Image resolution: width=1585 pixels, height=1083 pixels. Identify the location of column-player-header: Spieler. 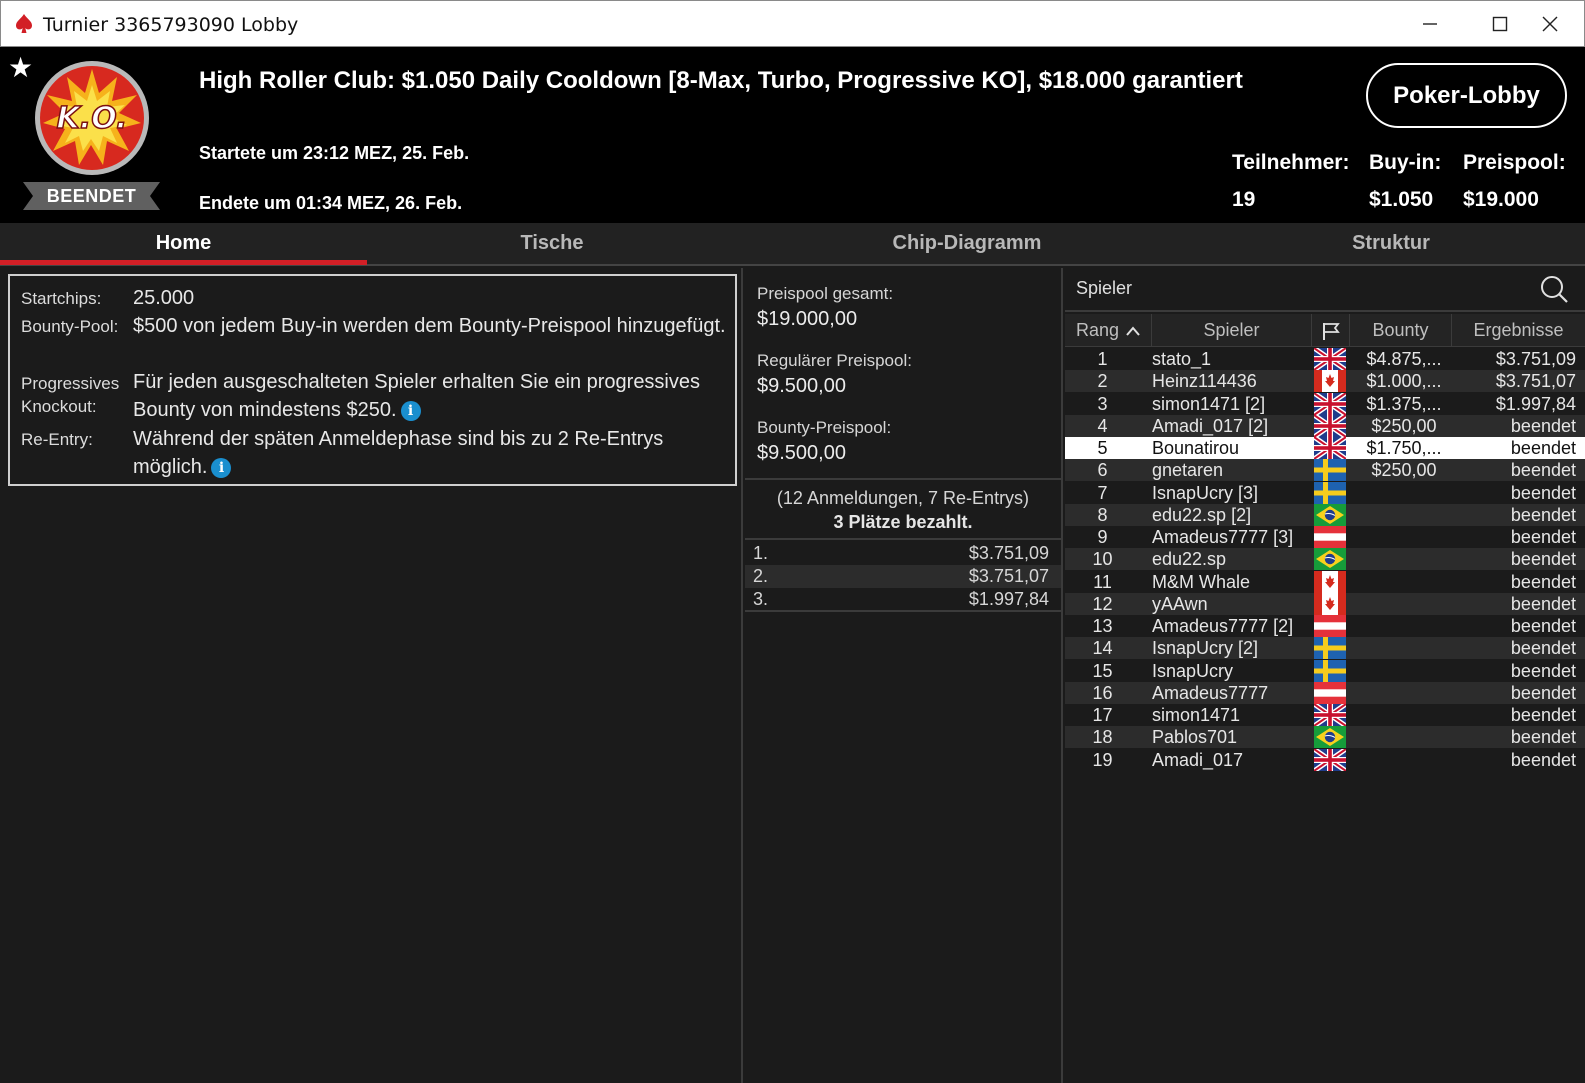
(1232, 330).